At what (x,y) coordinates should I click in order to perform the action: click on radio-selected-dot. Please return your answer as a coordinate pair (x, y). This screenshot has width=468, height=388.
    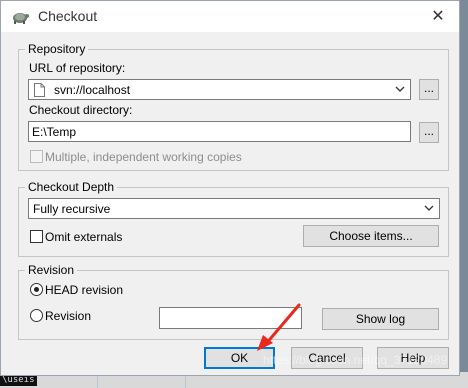
    Looking at the image, I should click on (36, 289).